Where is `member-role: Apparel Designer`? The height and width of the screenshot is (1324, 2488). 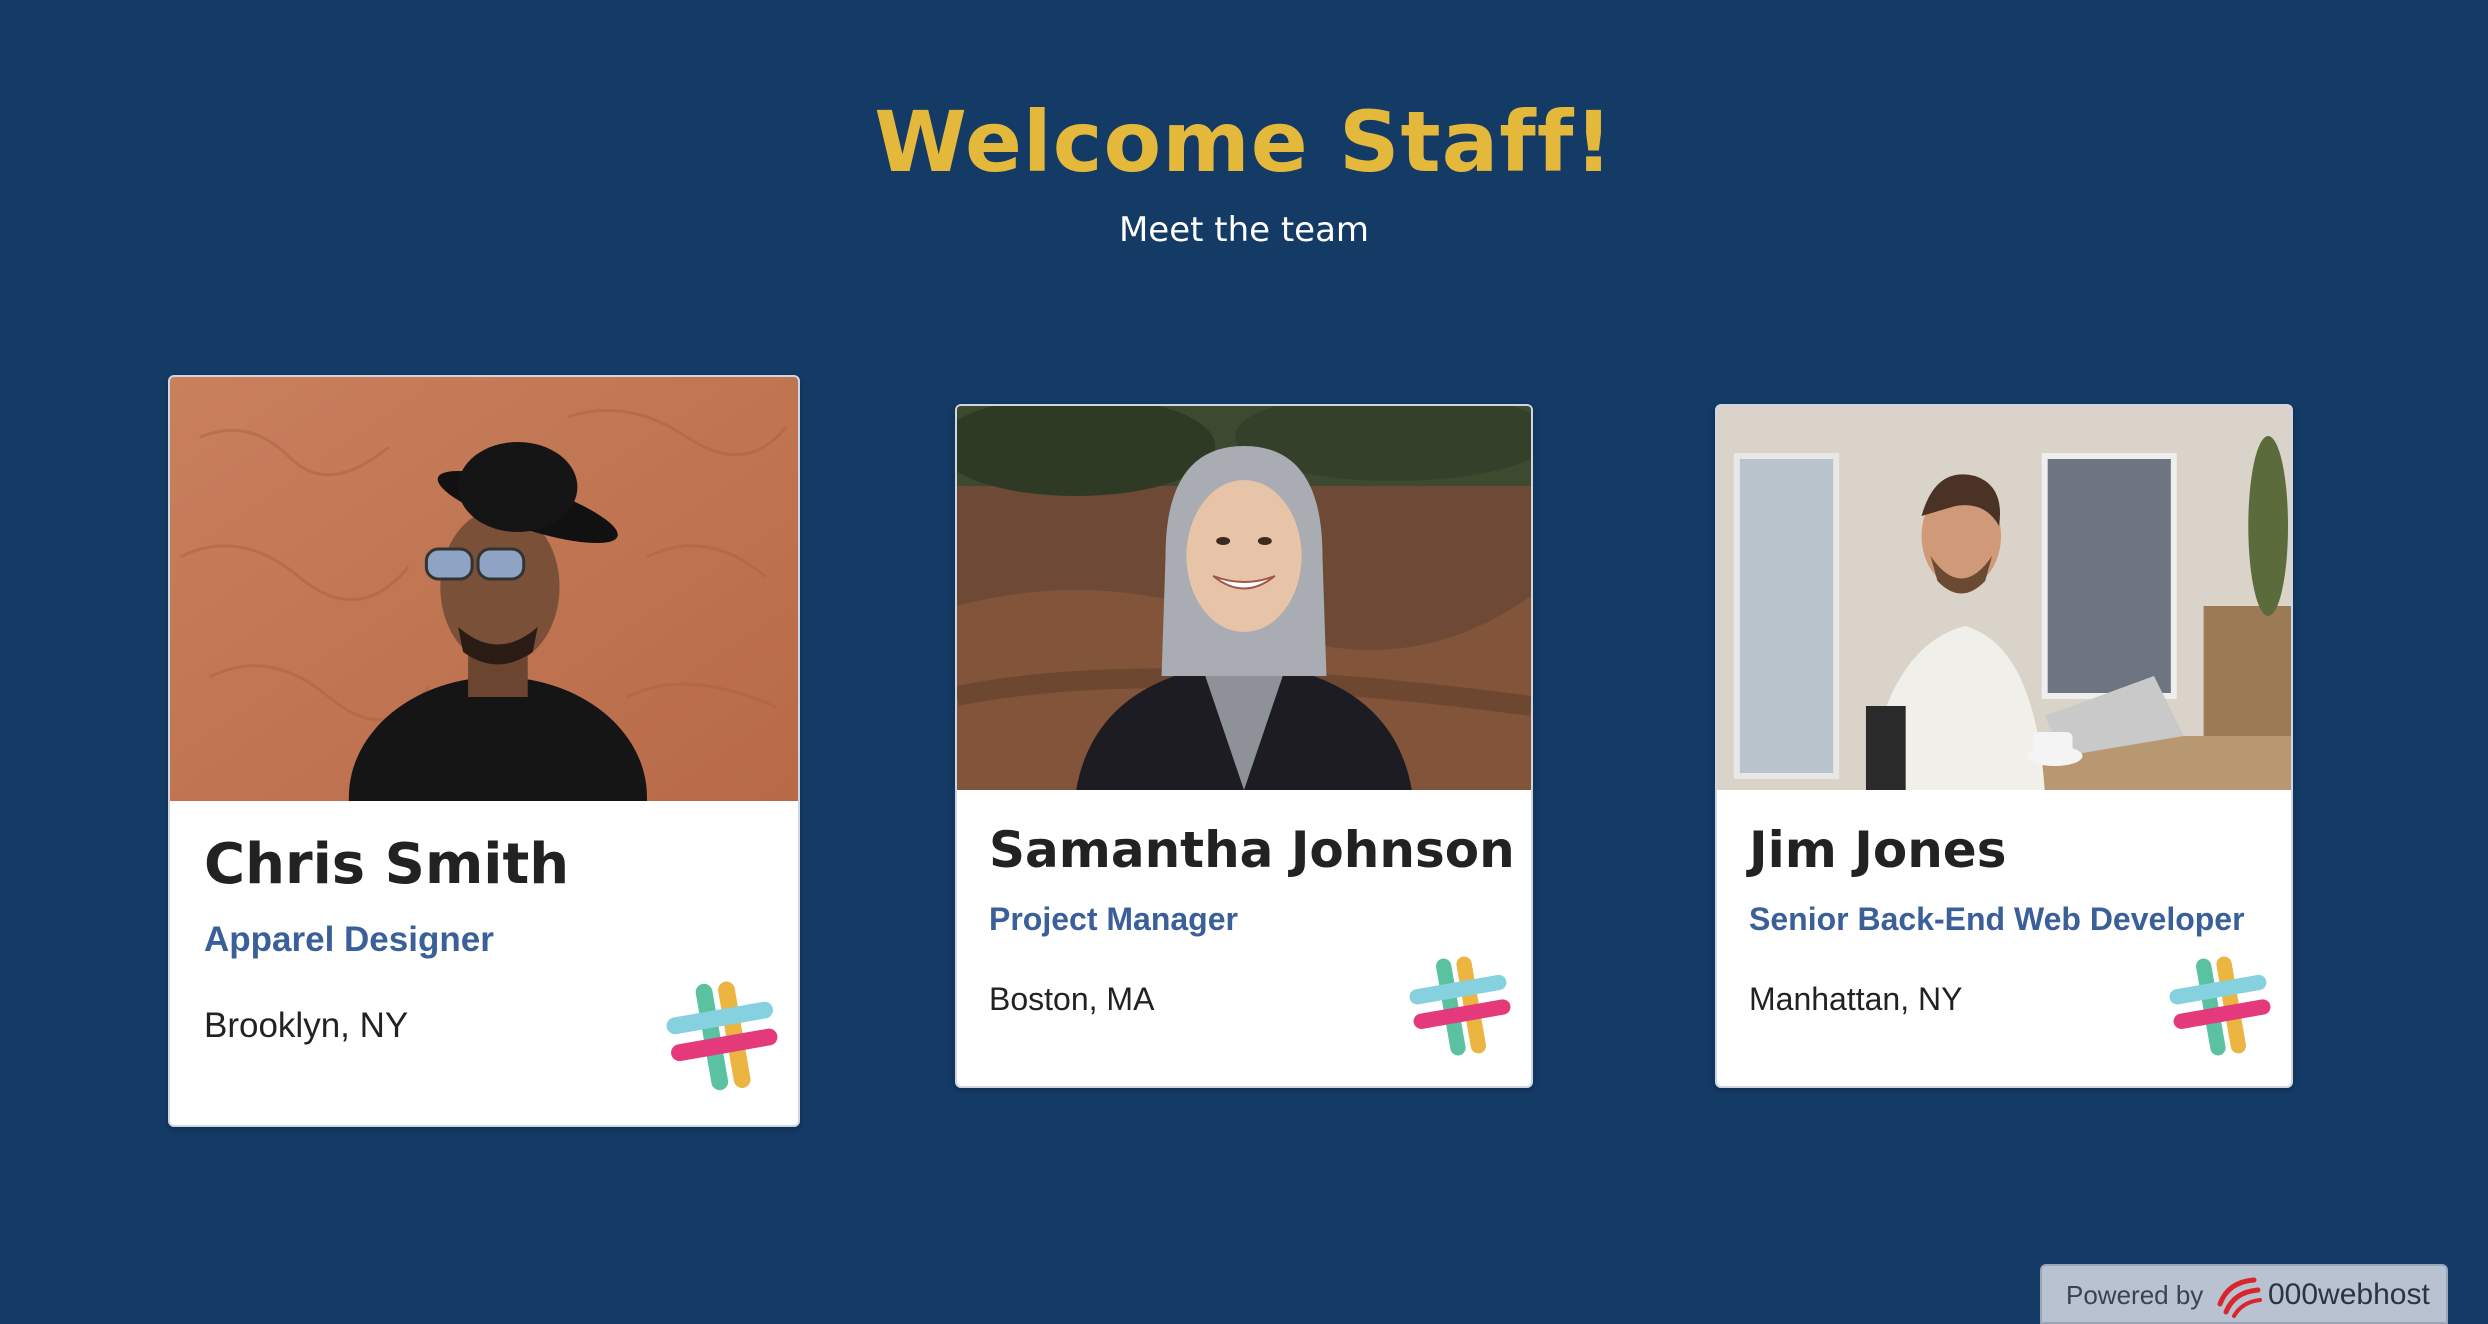 member-role: Apparel Designer is located at coordinates (349, 939).